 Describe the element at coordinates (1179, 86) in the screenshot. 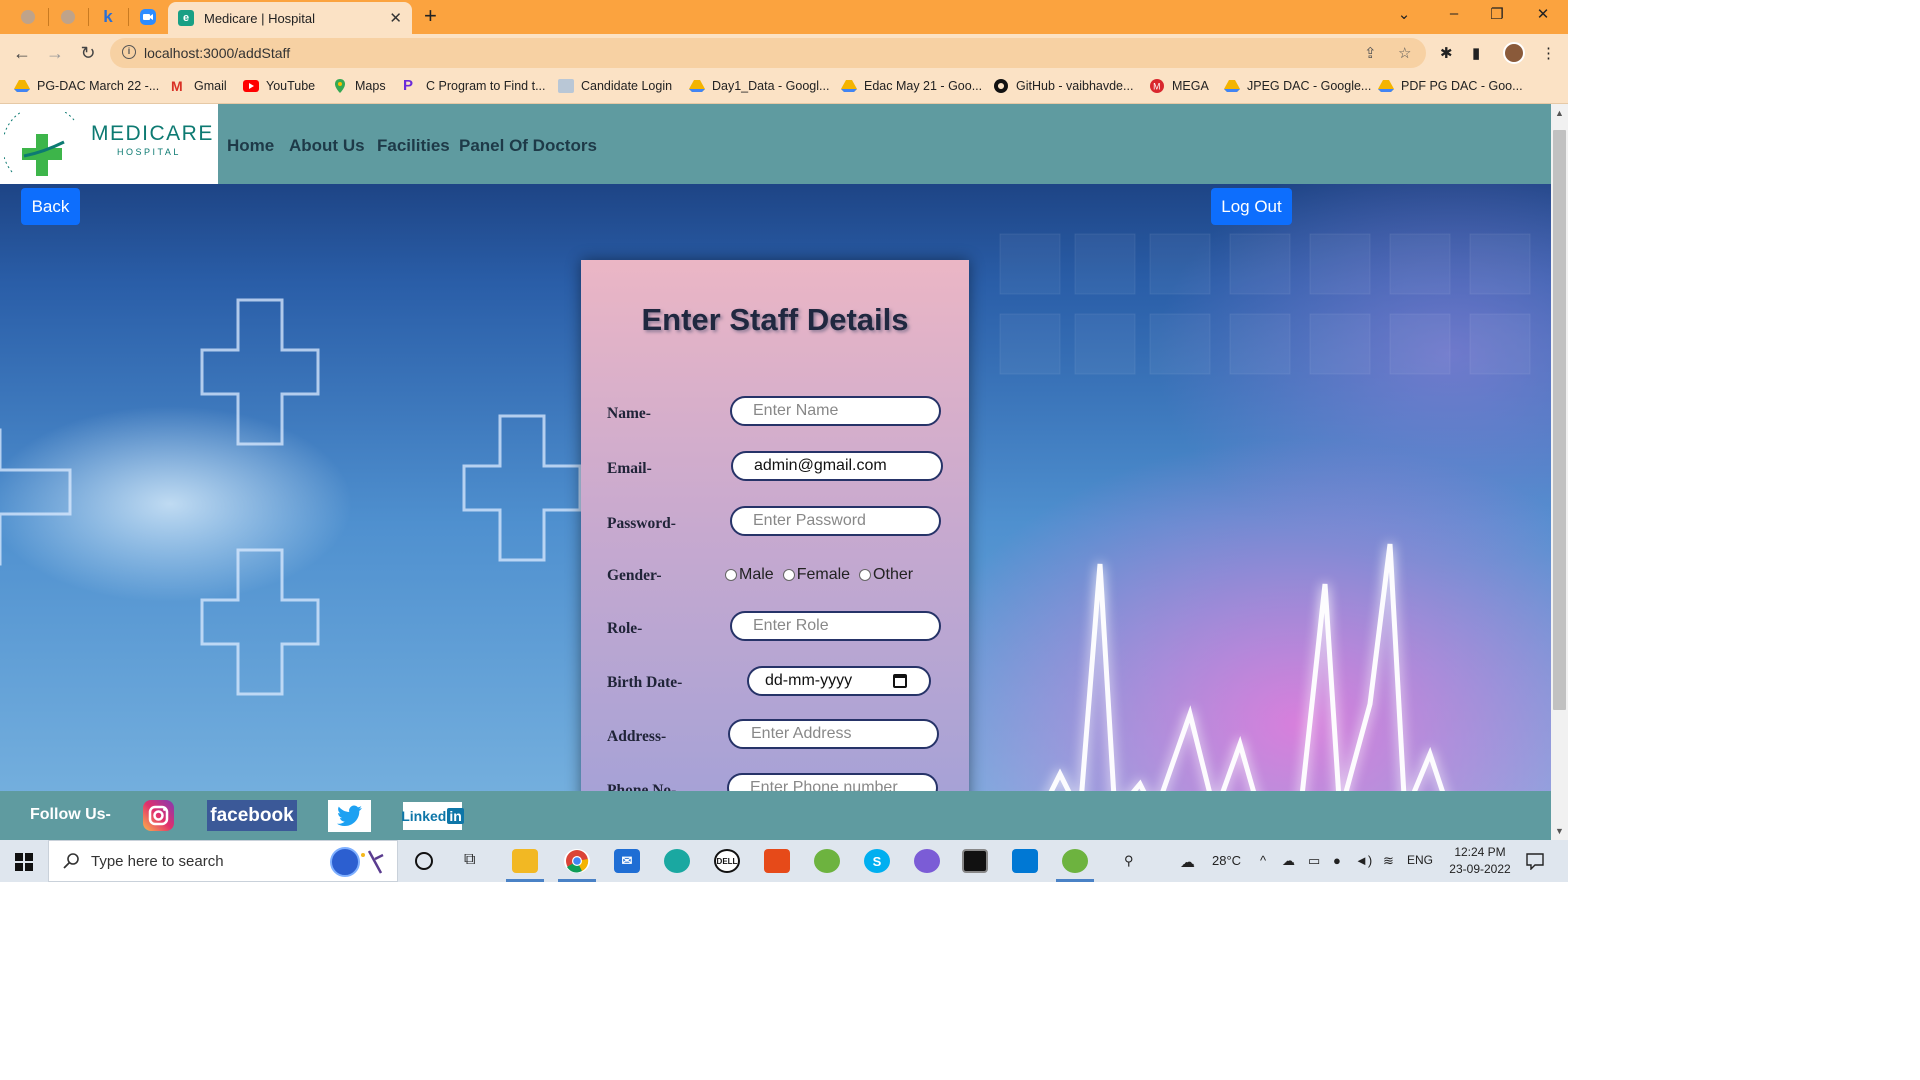

I see `bookmark-item: M MEGA` at that location.